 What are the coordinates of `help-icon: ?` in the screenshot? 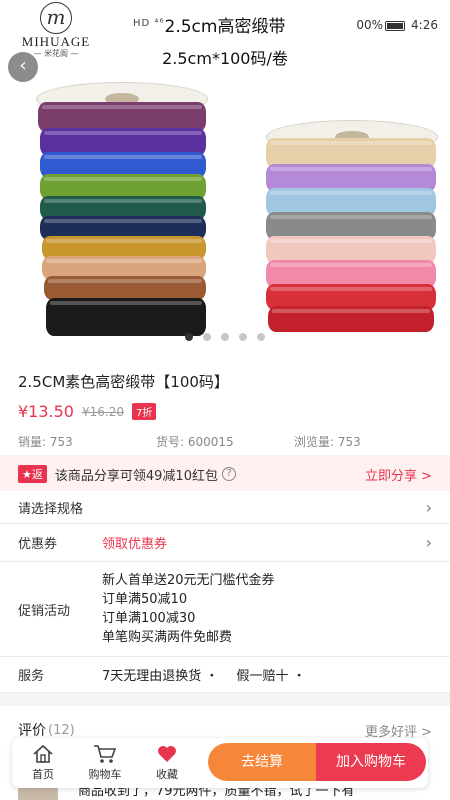 It's located at (228, 474).